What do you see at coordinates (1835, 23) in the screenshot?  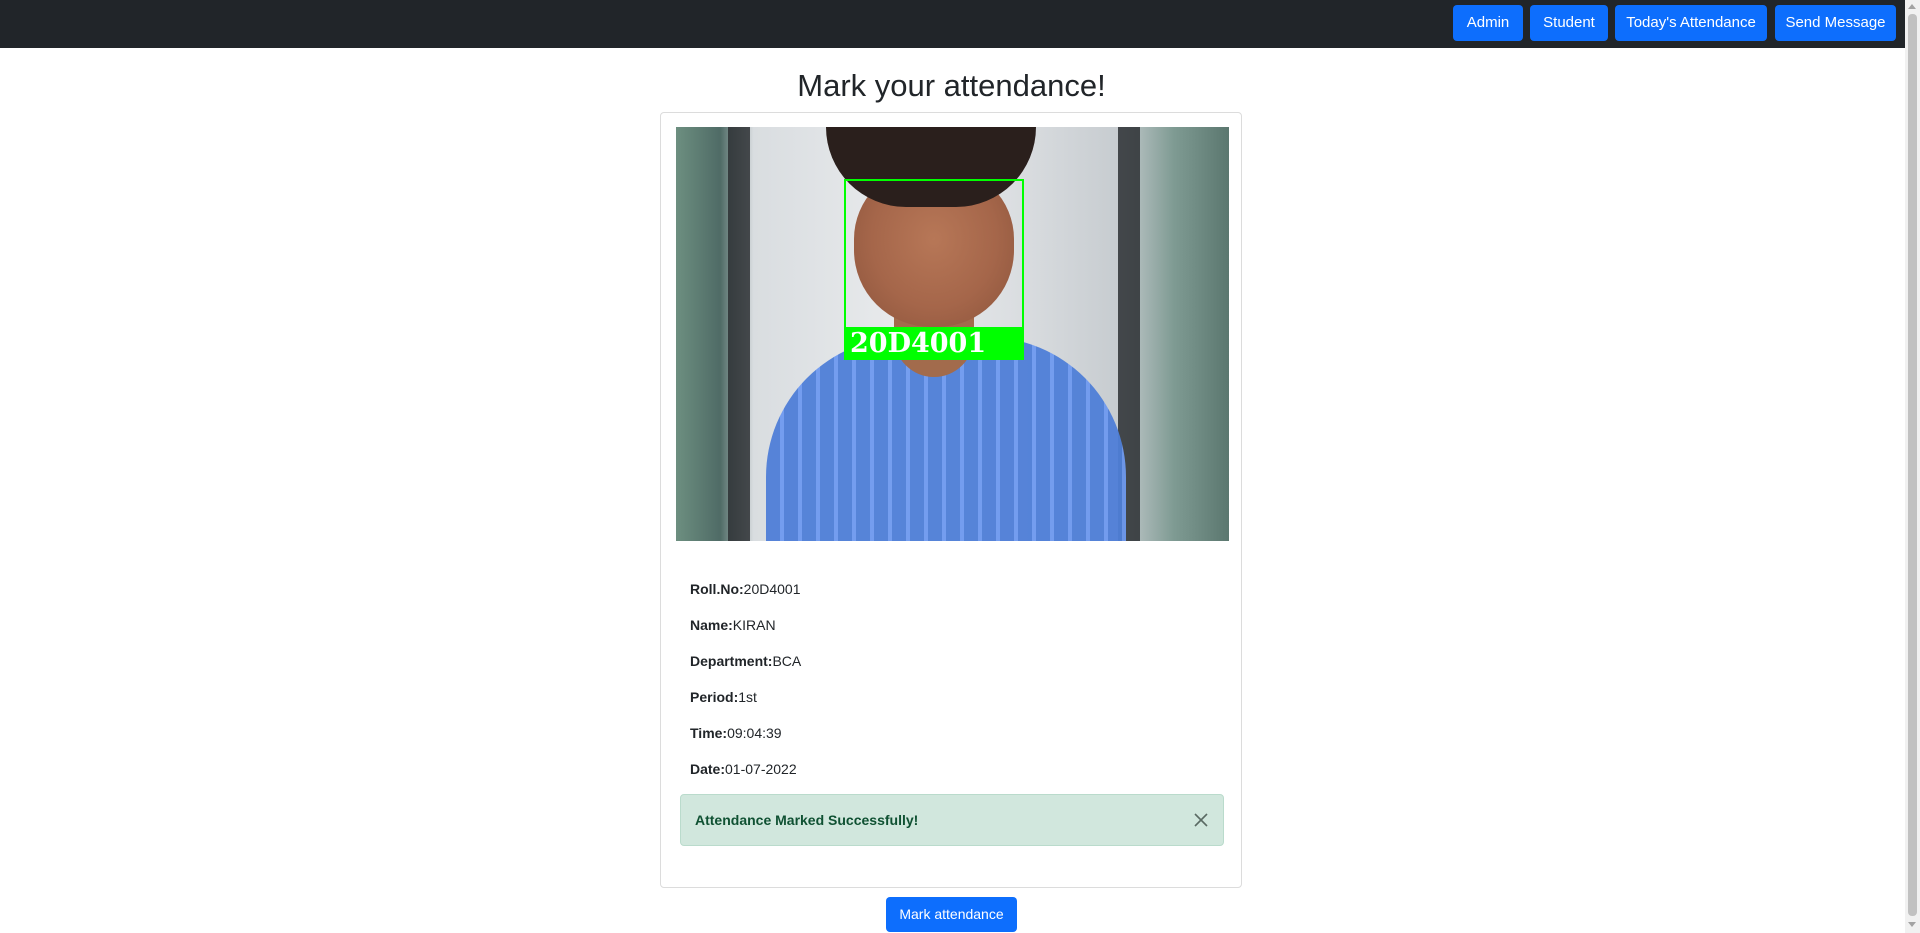 I see `send-message-button: Send Message` at bounding box center [1835, 23].